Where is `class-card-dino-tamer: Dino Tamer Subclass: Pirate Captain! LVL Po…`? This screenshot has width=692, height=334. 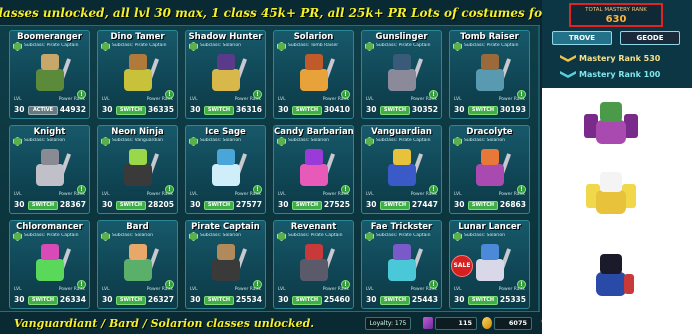
class-card-dino-tamer: Dino Tamer Subclass: Pirate Captain! LVL Po… is located at coordinates (137, 74).